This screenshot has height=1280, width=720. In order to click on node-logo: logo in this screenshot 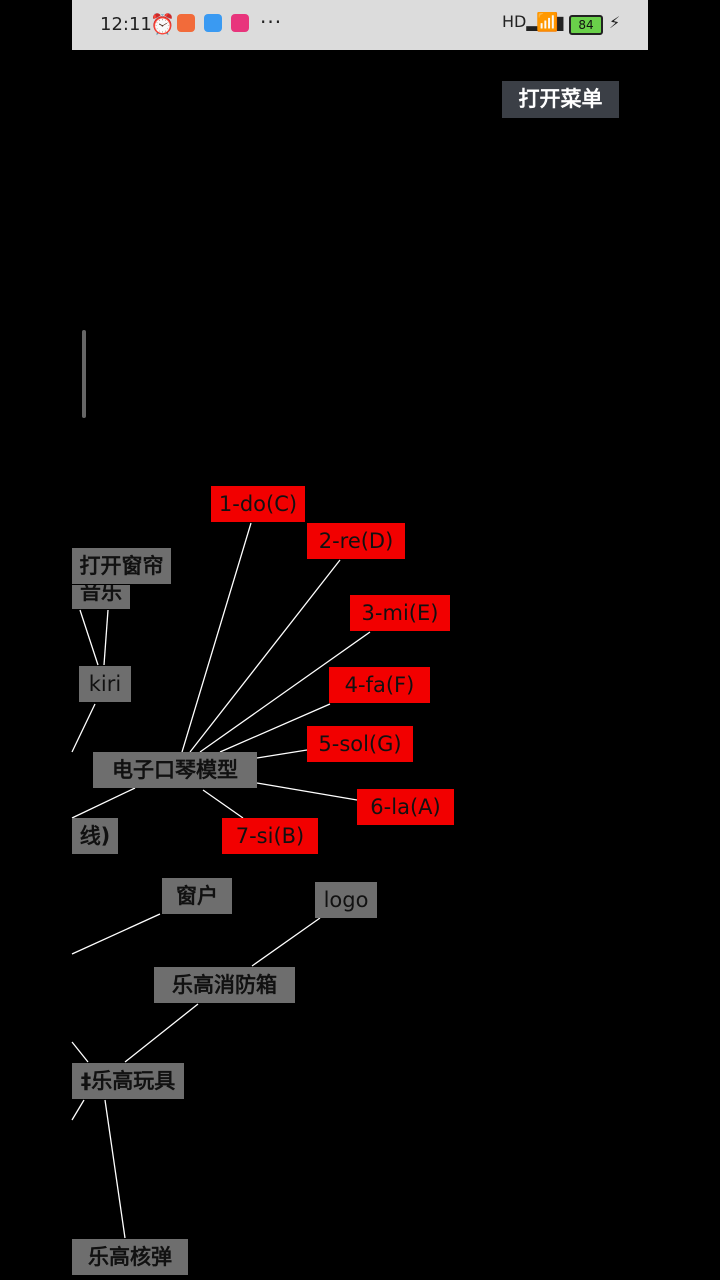, I will do `click(346, 900)`.